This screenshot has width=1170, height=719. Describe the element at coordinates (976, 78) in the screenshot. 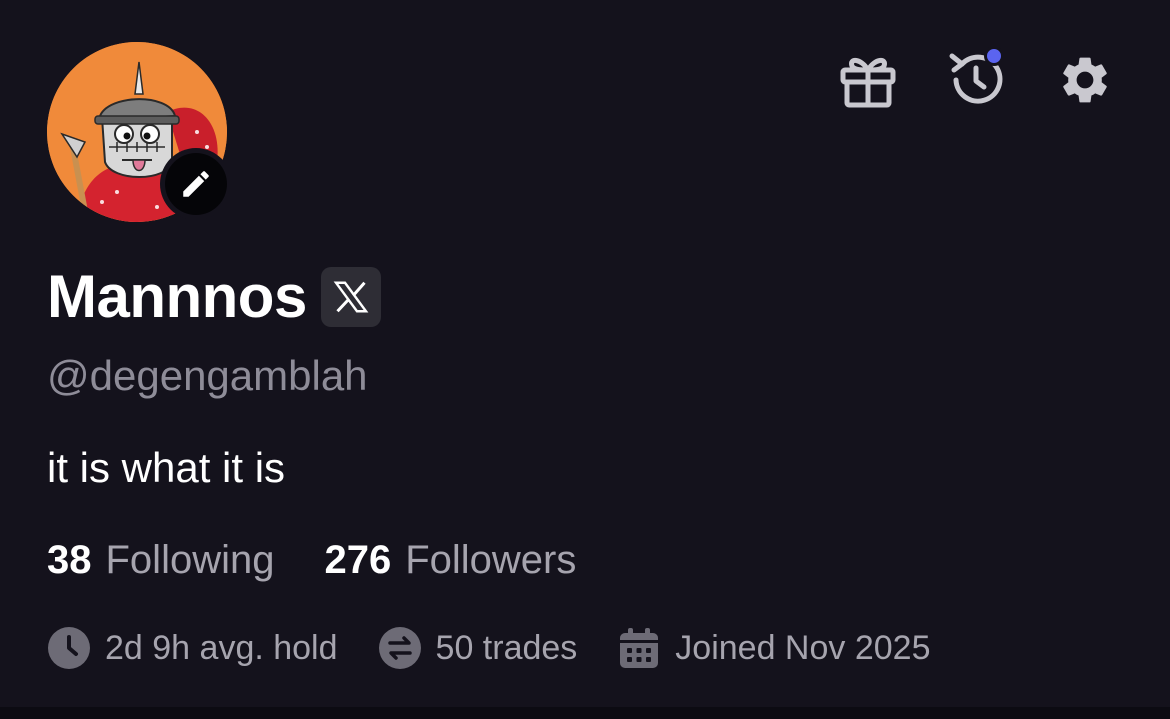

I see `history-button` at that location.